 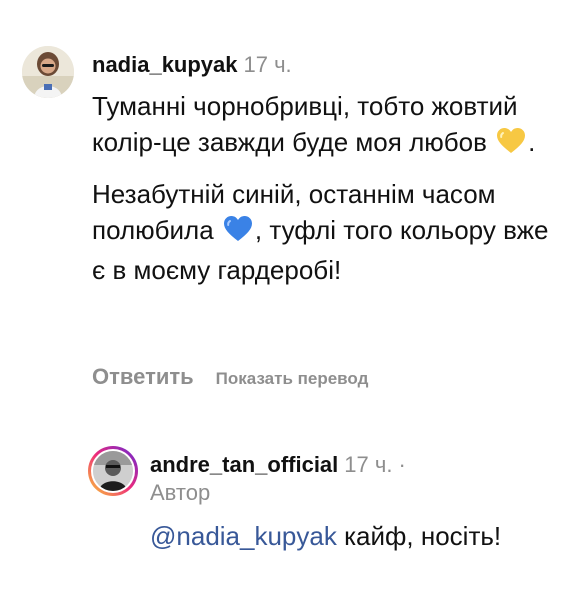 I want to click on reply-button: Ответить, so click(x=143, y=376).